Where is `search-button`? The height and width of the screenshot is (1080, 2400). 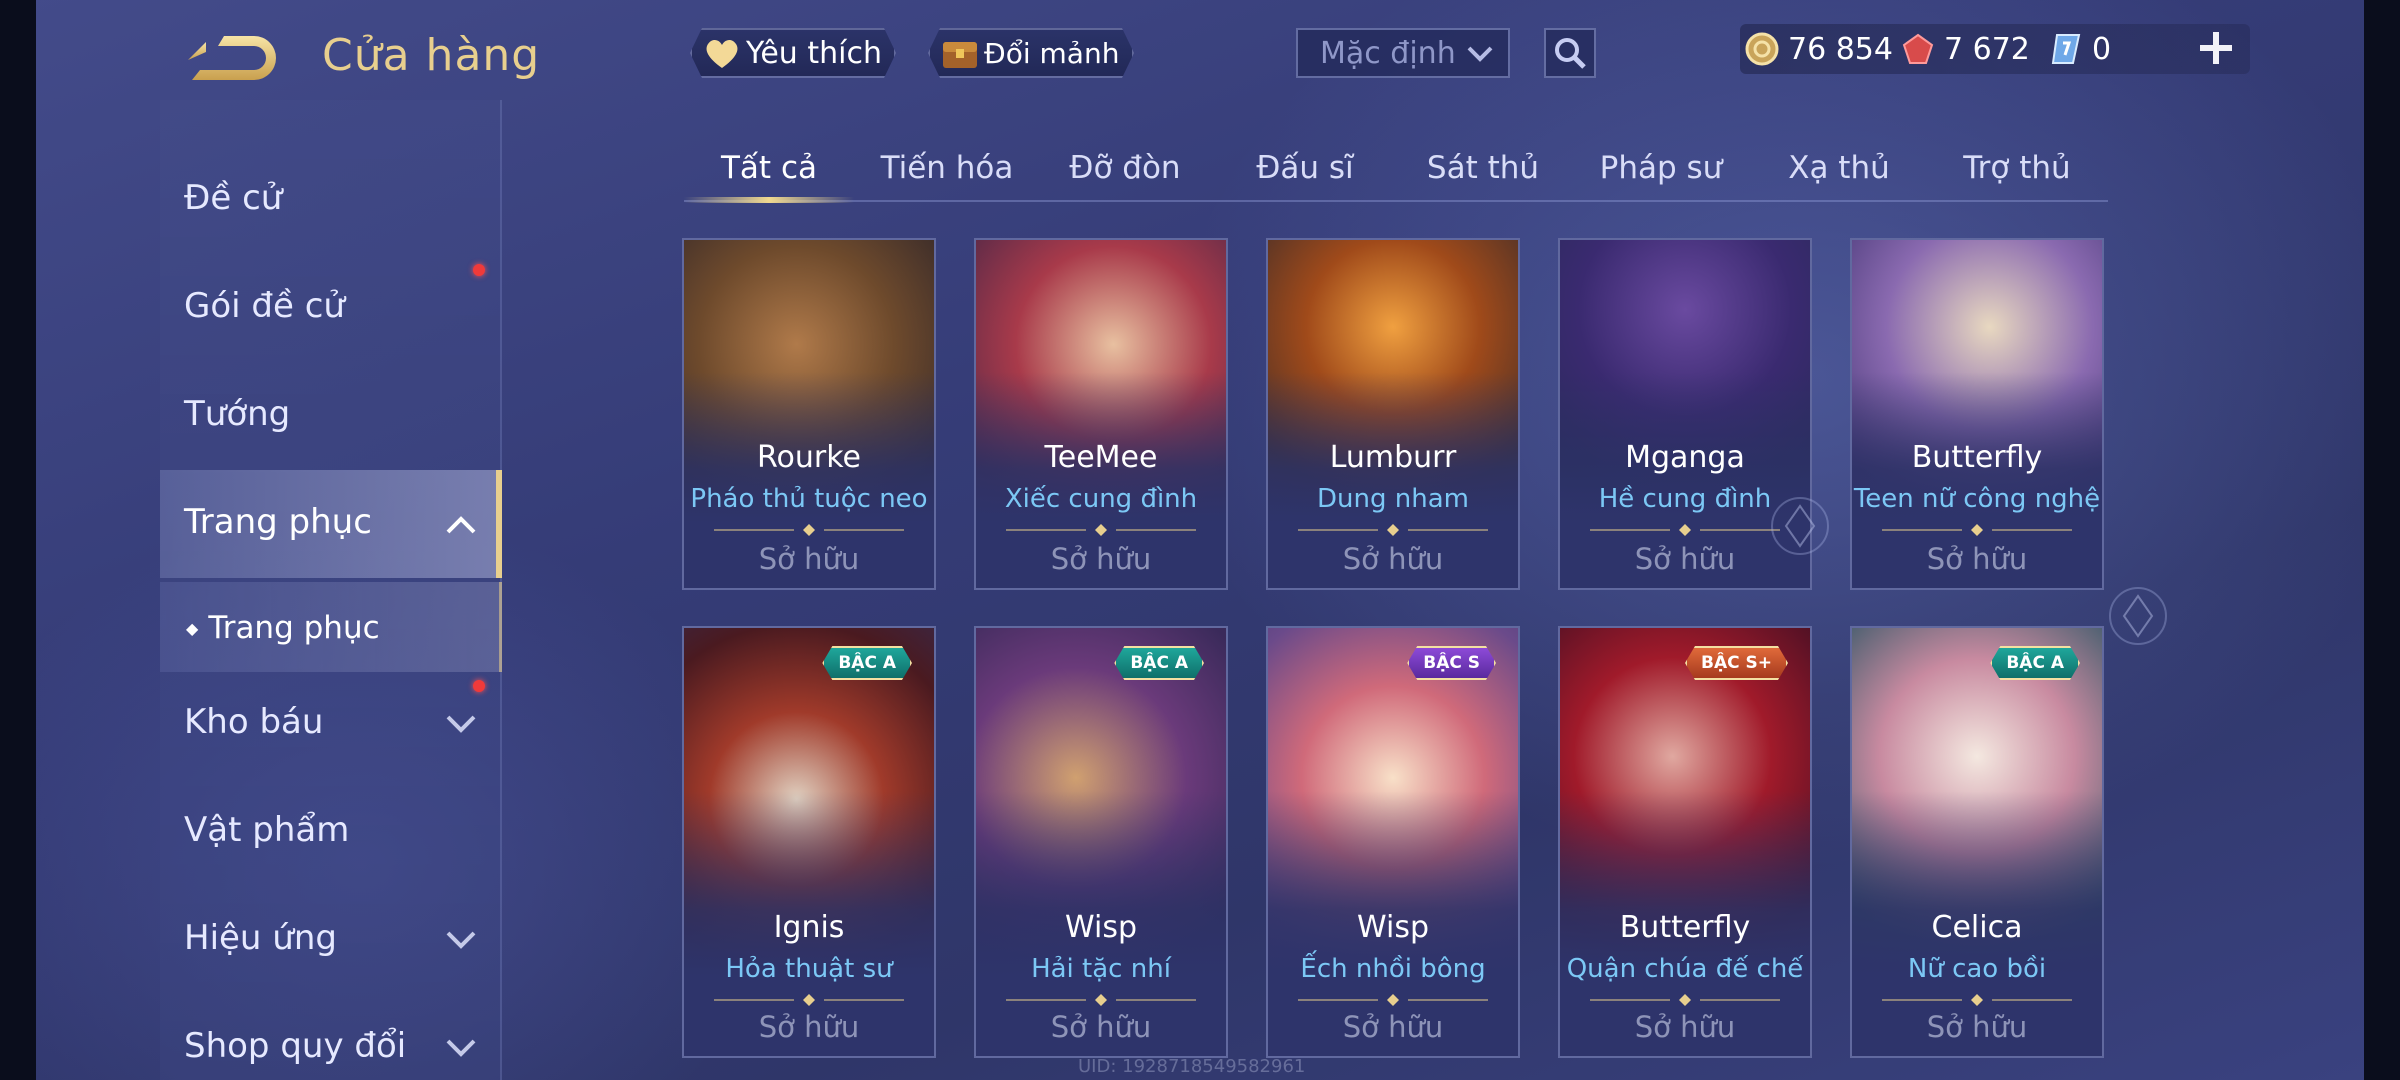
search-button is located at coordinates (1570, 53).